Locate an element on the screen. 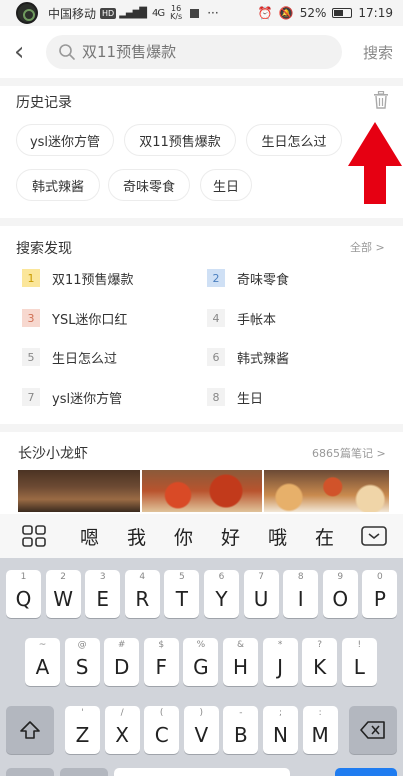 This screenshot has height=776, width=403. key-secondary-label: ) is located at coordinates (201, 713).